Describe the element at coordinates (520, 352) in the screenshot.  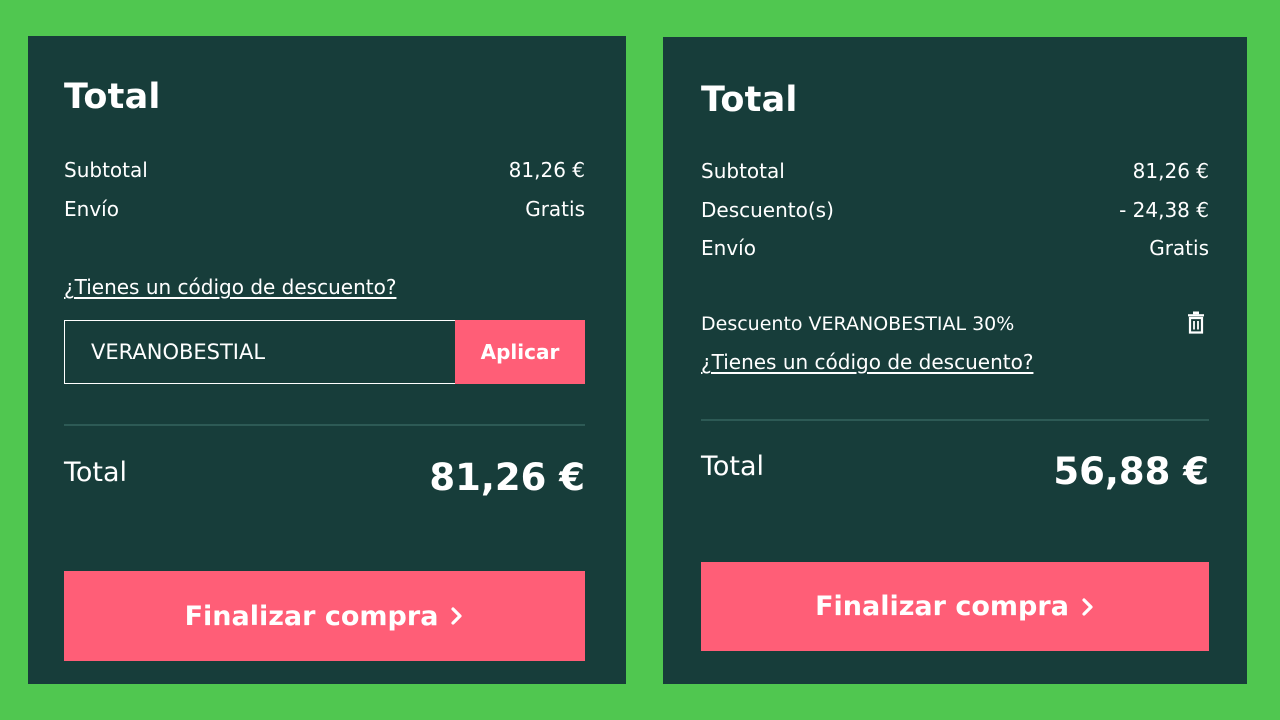
I see `apply-discount-button: Aplicar` at that location.